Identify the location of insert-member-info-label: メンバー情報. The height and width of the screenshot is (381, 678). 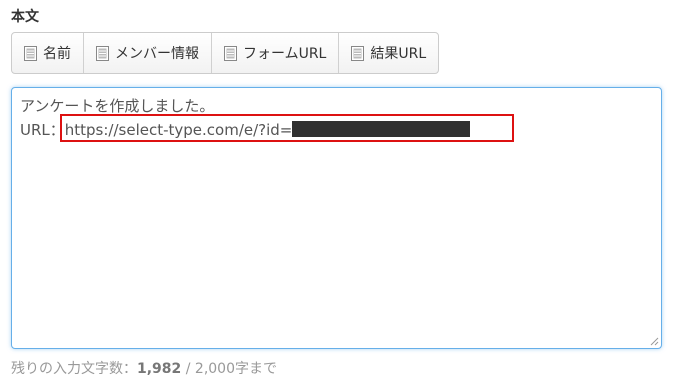
(157, 54).